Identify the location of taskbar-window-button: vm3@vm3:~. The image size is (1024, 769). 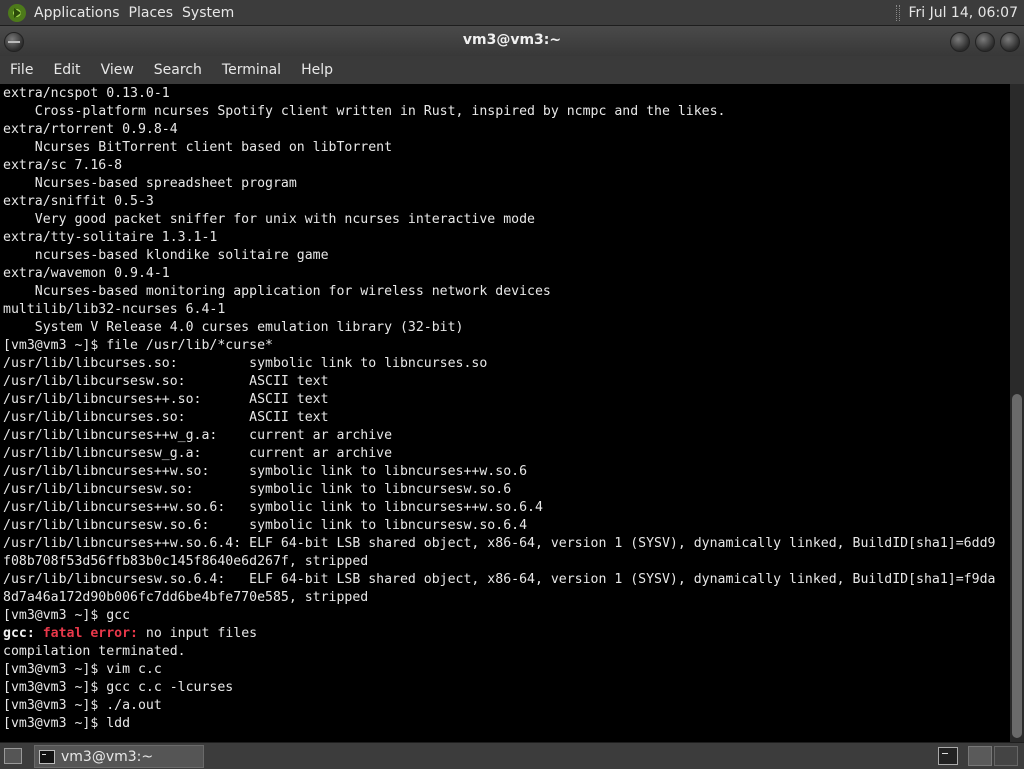
(119, 756).